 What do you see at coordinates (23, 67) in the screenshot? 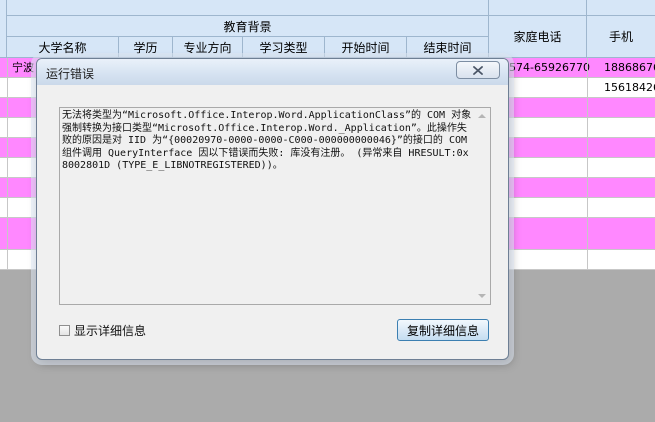
I see `cell-university: 宁波` at bounding box center [23, 67].